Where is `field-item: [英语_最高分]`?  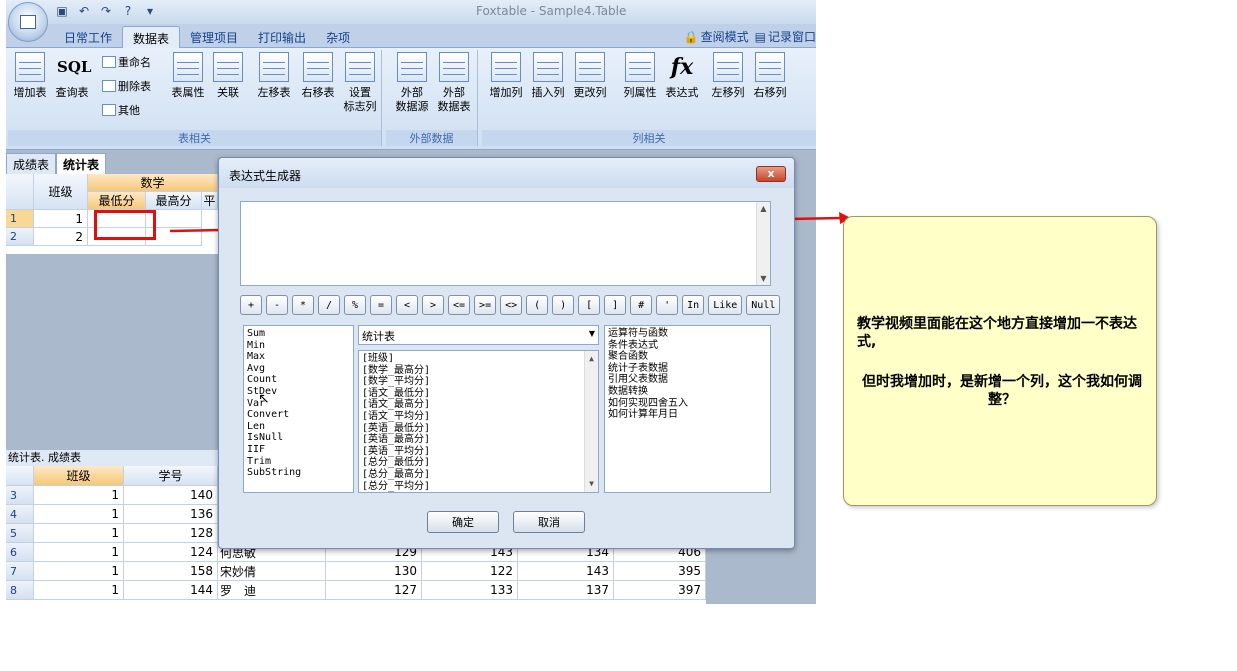
field-item: [英语_最高分] is located at coordinates (478, 440).